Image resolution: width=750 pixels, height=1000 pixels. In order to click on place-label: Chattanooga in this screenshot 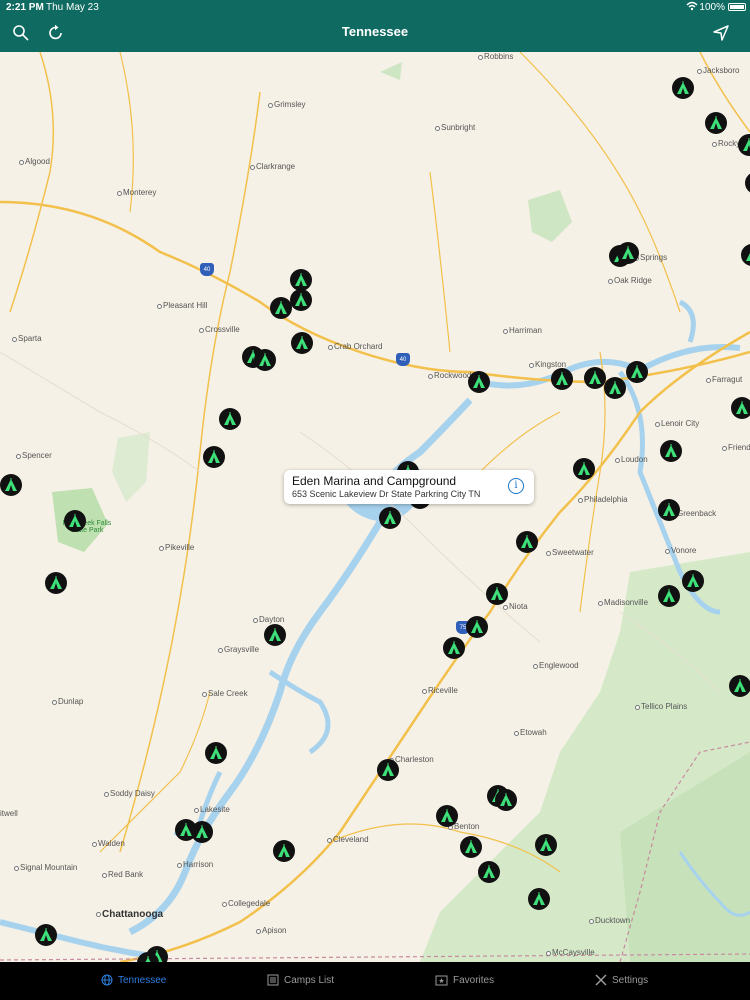, I will do `click(129, 914)`.